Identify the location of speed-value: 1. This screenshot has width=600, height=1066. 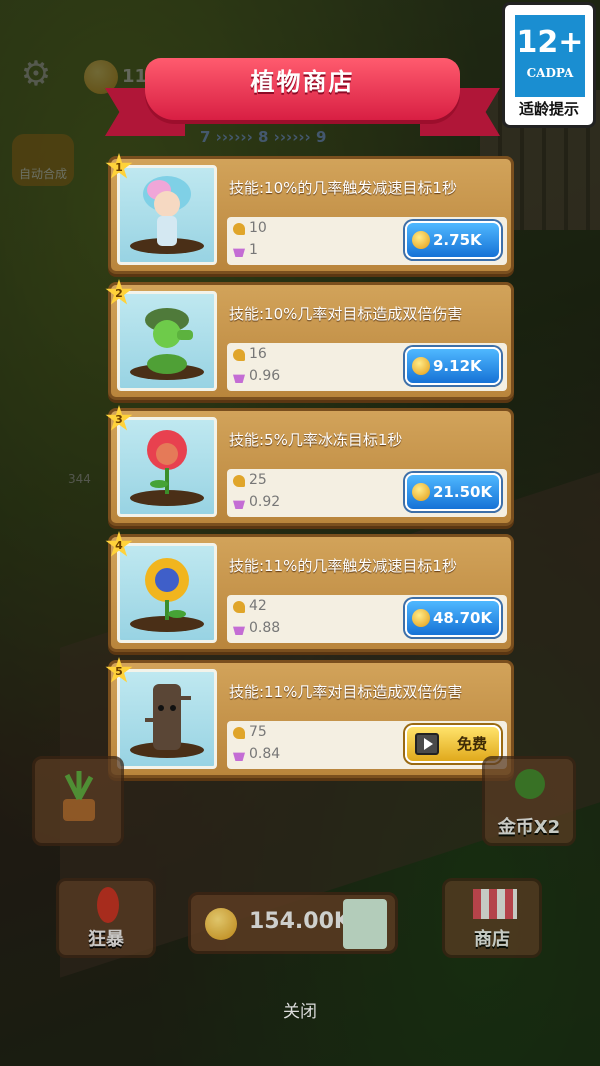
(253, 250).